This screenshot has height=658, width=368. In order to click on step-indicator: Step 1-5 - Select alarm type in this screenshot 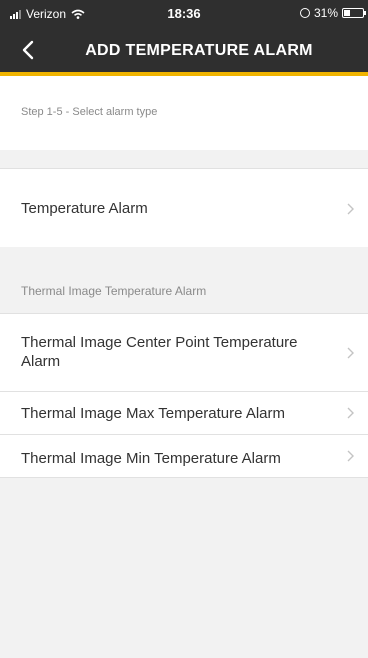, I will do `click(184, 113)`.